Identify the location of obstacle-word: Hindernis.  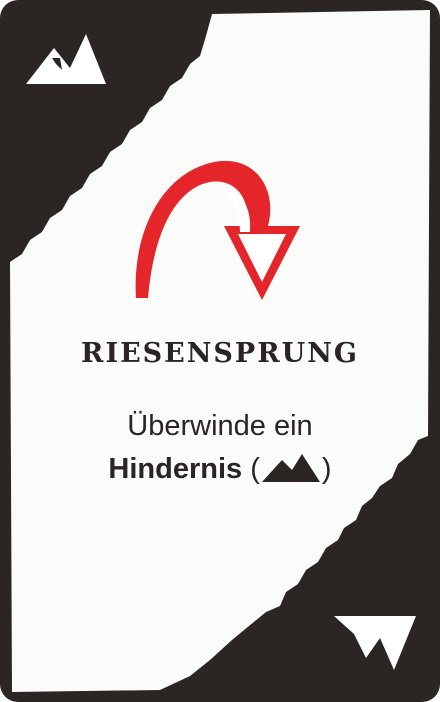
(175, 469).